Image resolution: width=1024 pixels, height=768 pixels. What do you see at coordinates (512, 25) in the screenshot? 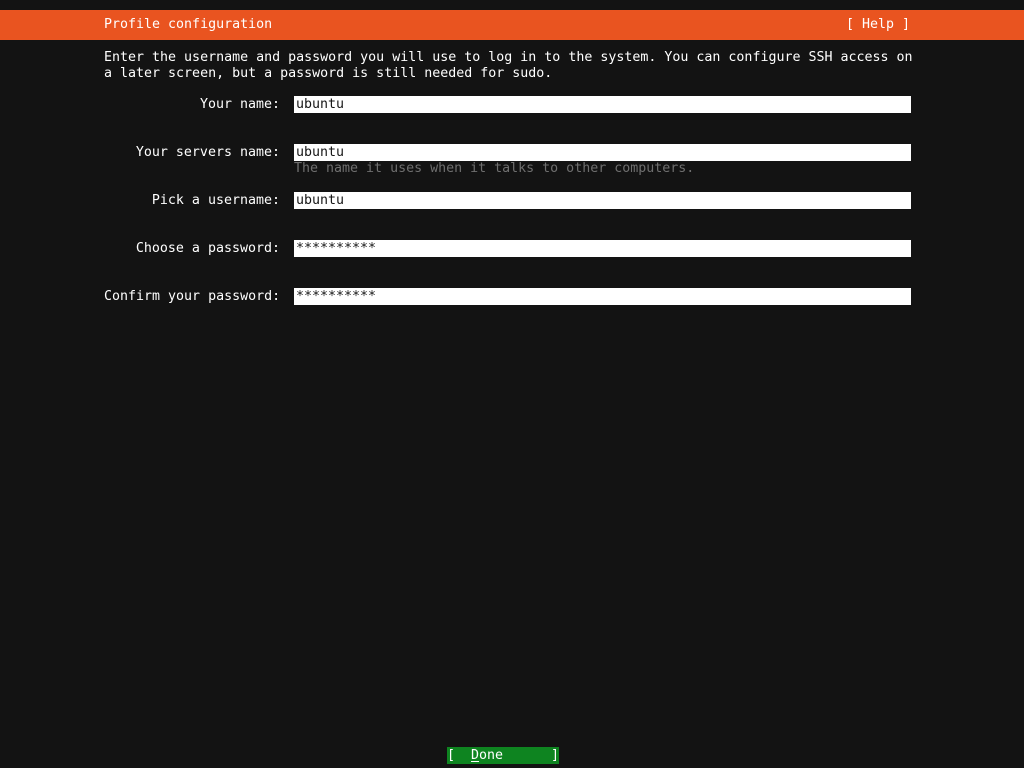
I see `header-bar: Profile configuration [ Help ]` at bounding box center [512, 25].